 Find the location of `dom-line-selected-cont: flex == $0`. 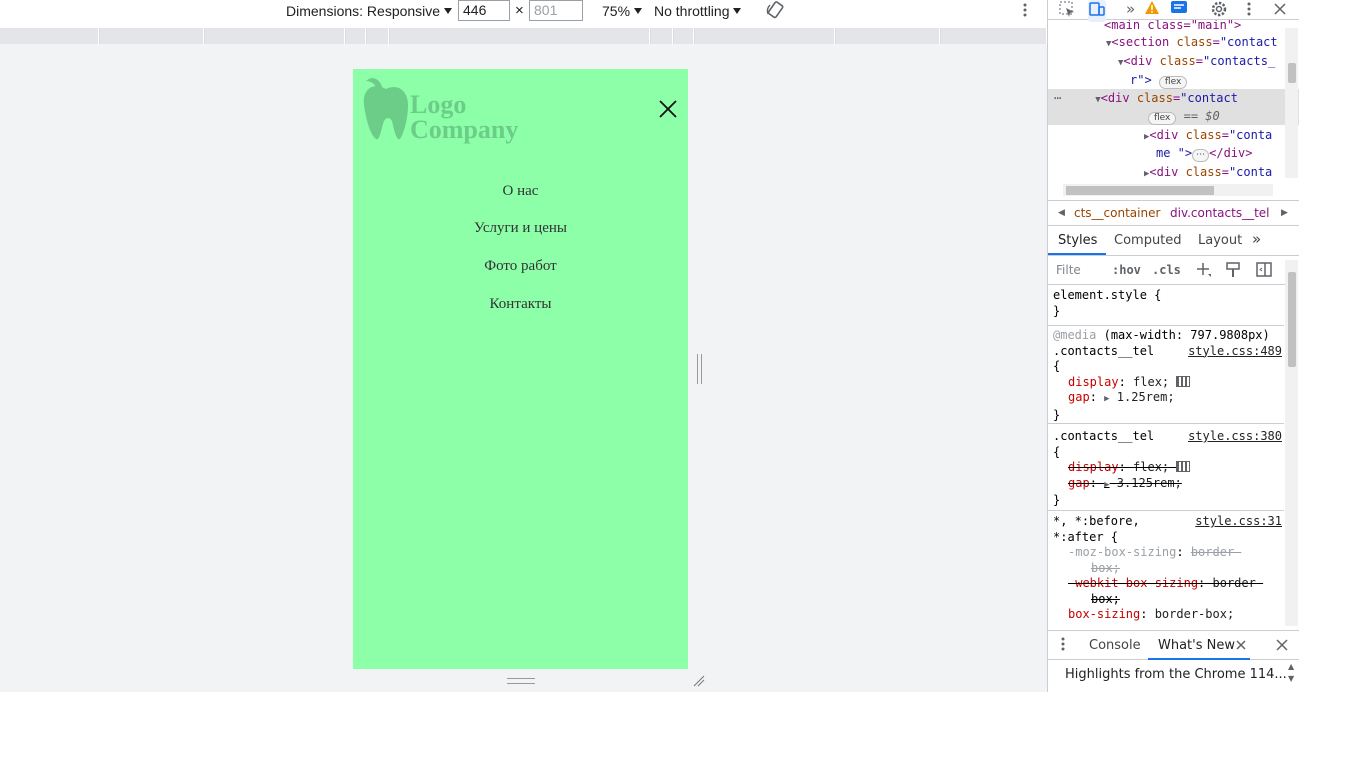

dom-line-selected-cont: flex == $0 is located at coordinates (1173, 116).